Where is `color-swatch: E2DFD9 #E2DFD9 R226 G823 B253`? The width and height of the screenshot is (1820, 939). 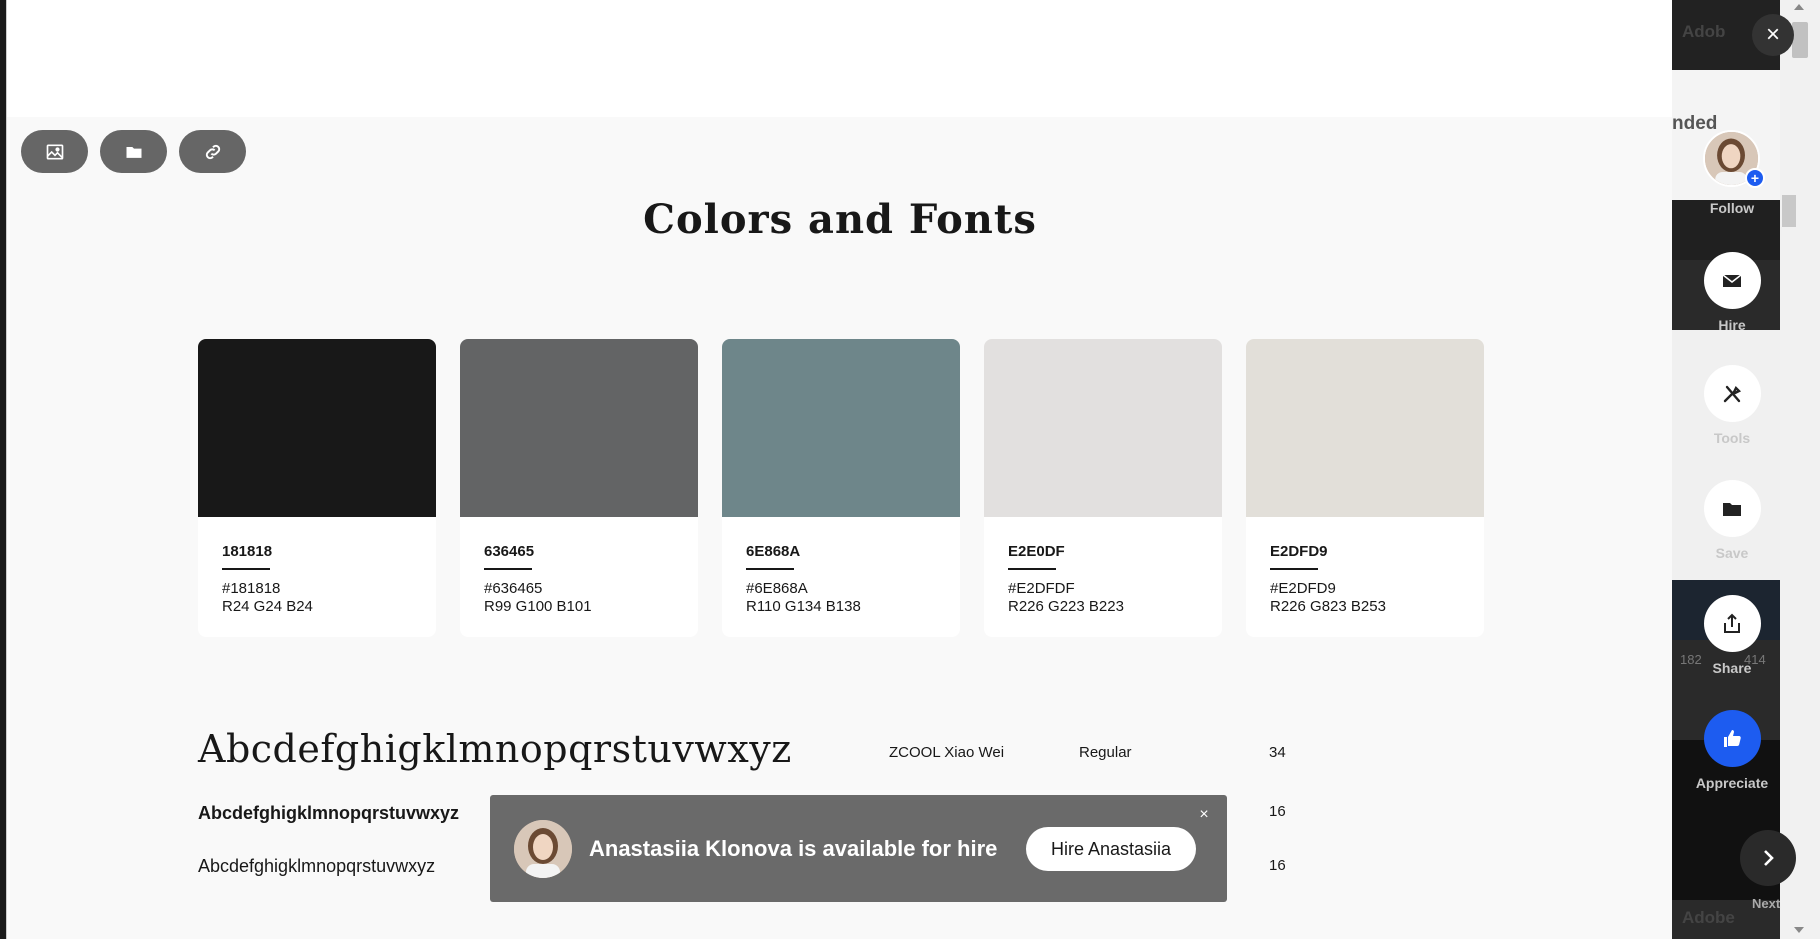
color-swatch: E2DFD9 #E2DFD9 R226 G823 B253 is located at coordinates (1365, 488).